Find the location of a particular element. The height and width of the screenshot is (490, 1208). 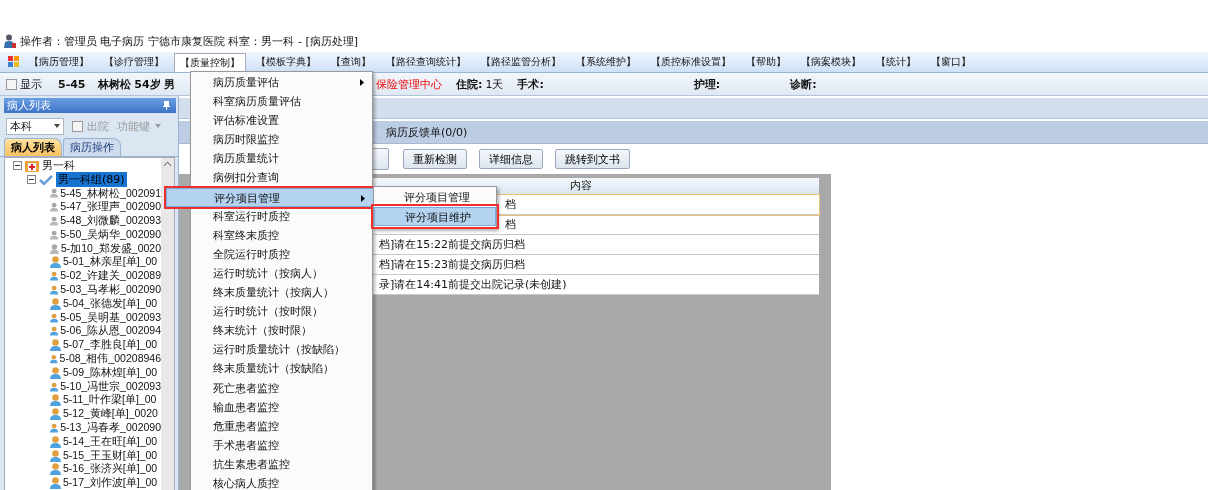

stay-label: 住院: is located at coordinates (469, 84).